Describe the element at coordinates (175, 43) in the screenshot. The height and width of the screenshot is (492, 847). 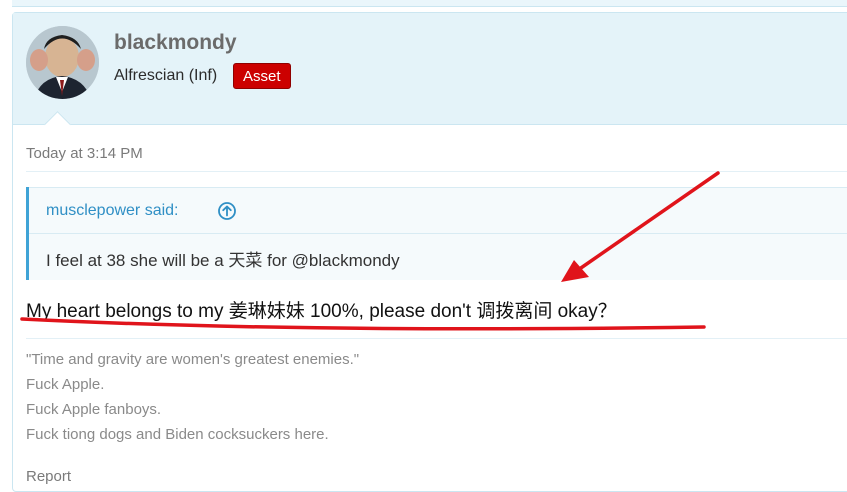
I see `username: blackmondy` at that location.